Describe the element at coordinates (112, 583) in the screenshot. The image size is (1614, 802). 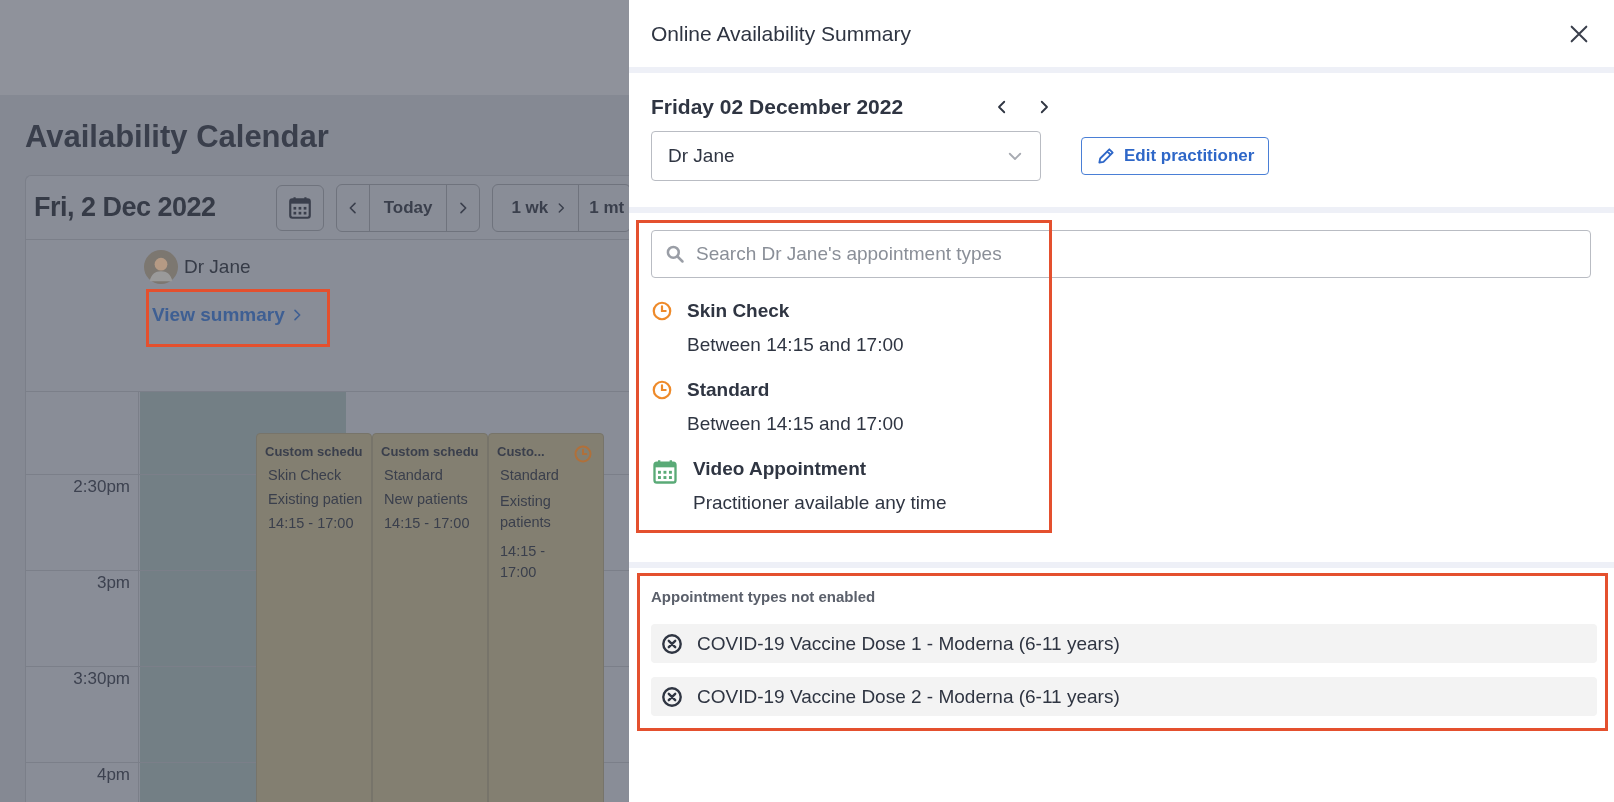
I see `time-label: 3pm` at that location.